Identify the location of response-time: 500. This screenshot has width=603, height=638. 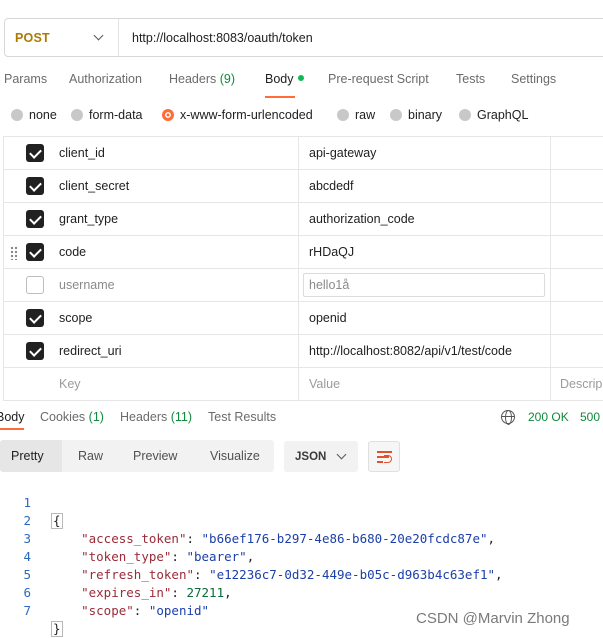
(590, 417).